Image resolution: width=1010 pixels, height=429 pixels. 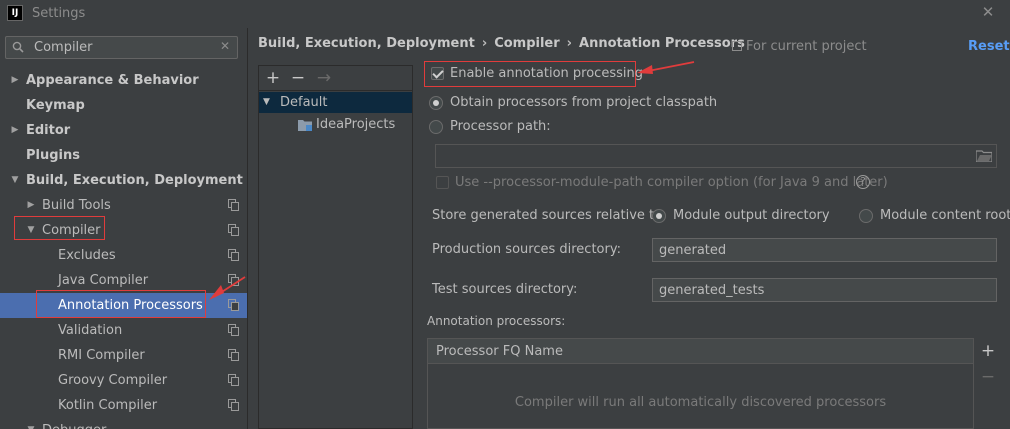 What do you see at coordinates (123, 380) in the screenshot?
I see `sidebar-item-groovy-compiler: Groovy Compiler` at bounding box center [123, 380].